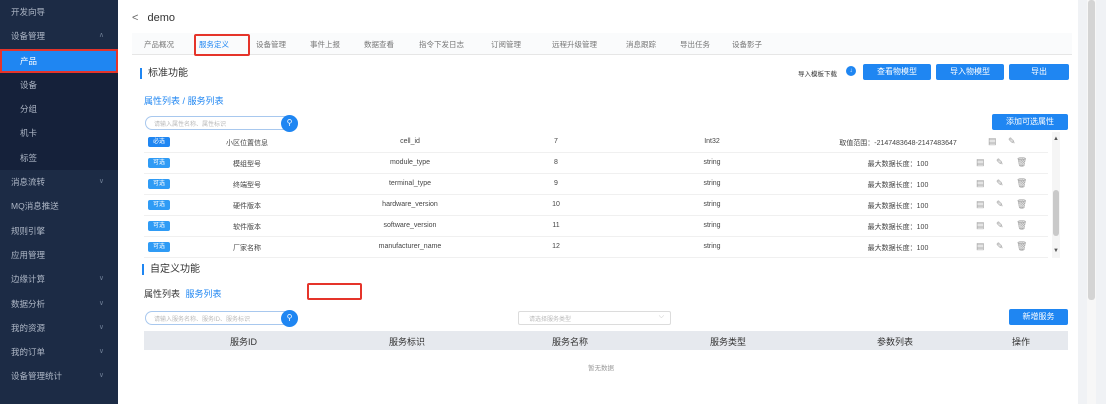 This screenshot has height=404, width=1106. What do you see at coordinates (101, 36) in the screenshot?
I see `chevron-up-icon: ∧` at bounding box center [101, 36].